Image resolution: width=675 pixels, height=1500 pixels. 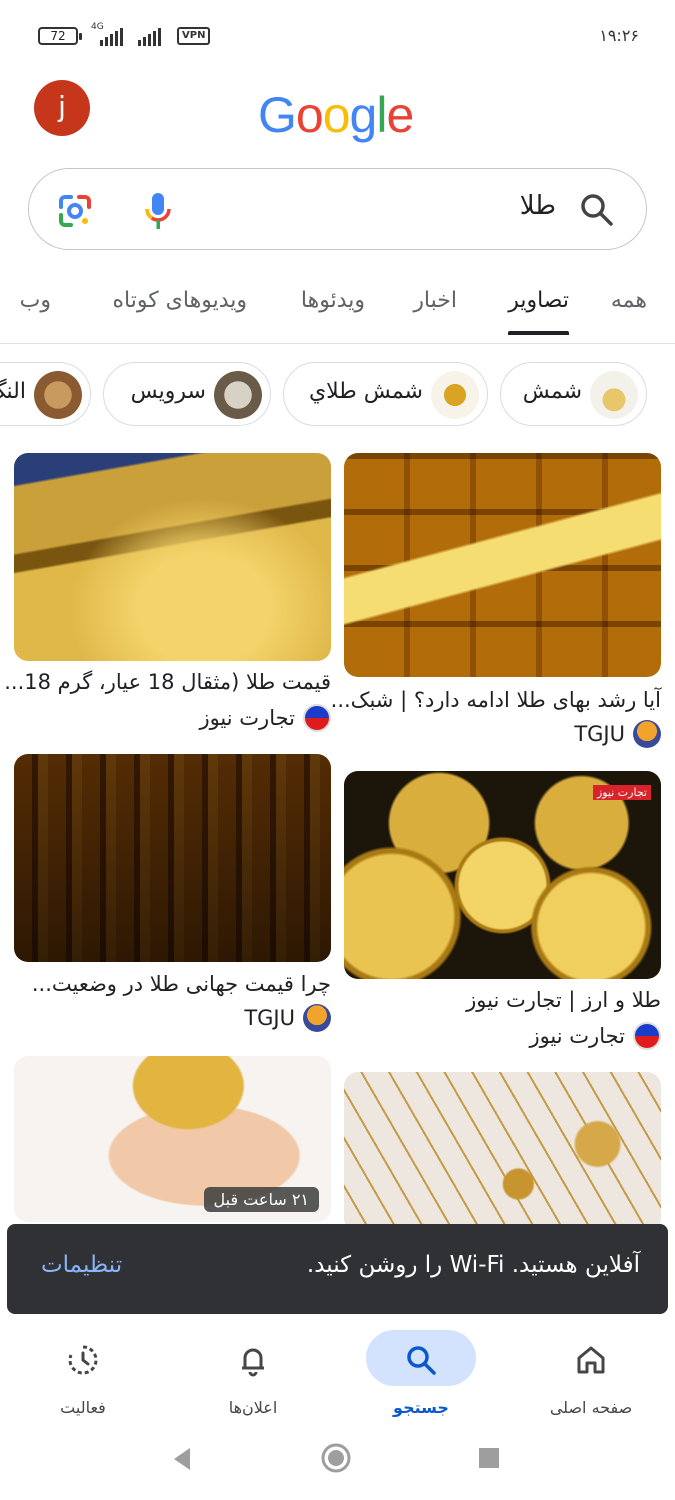 I want to click on nav-home: صفحه اصلی, so click(x=591, y=1373).